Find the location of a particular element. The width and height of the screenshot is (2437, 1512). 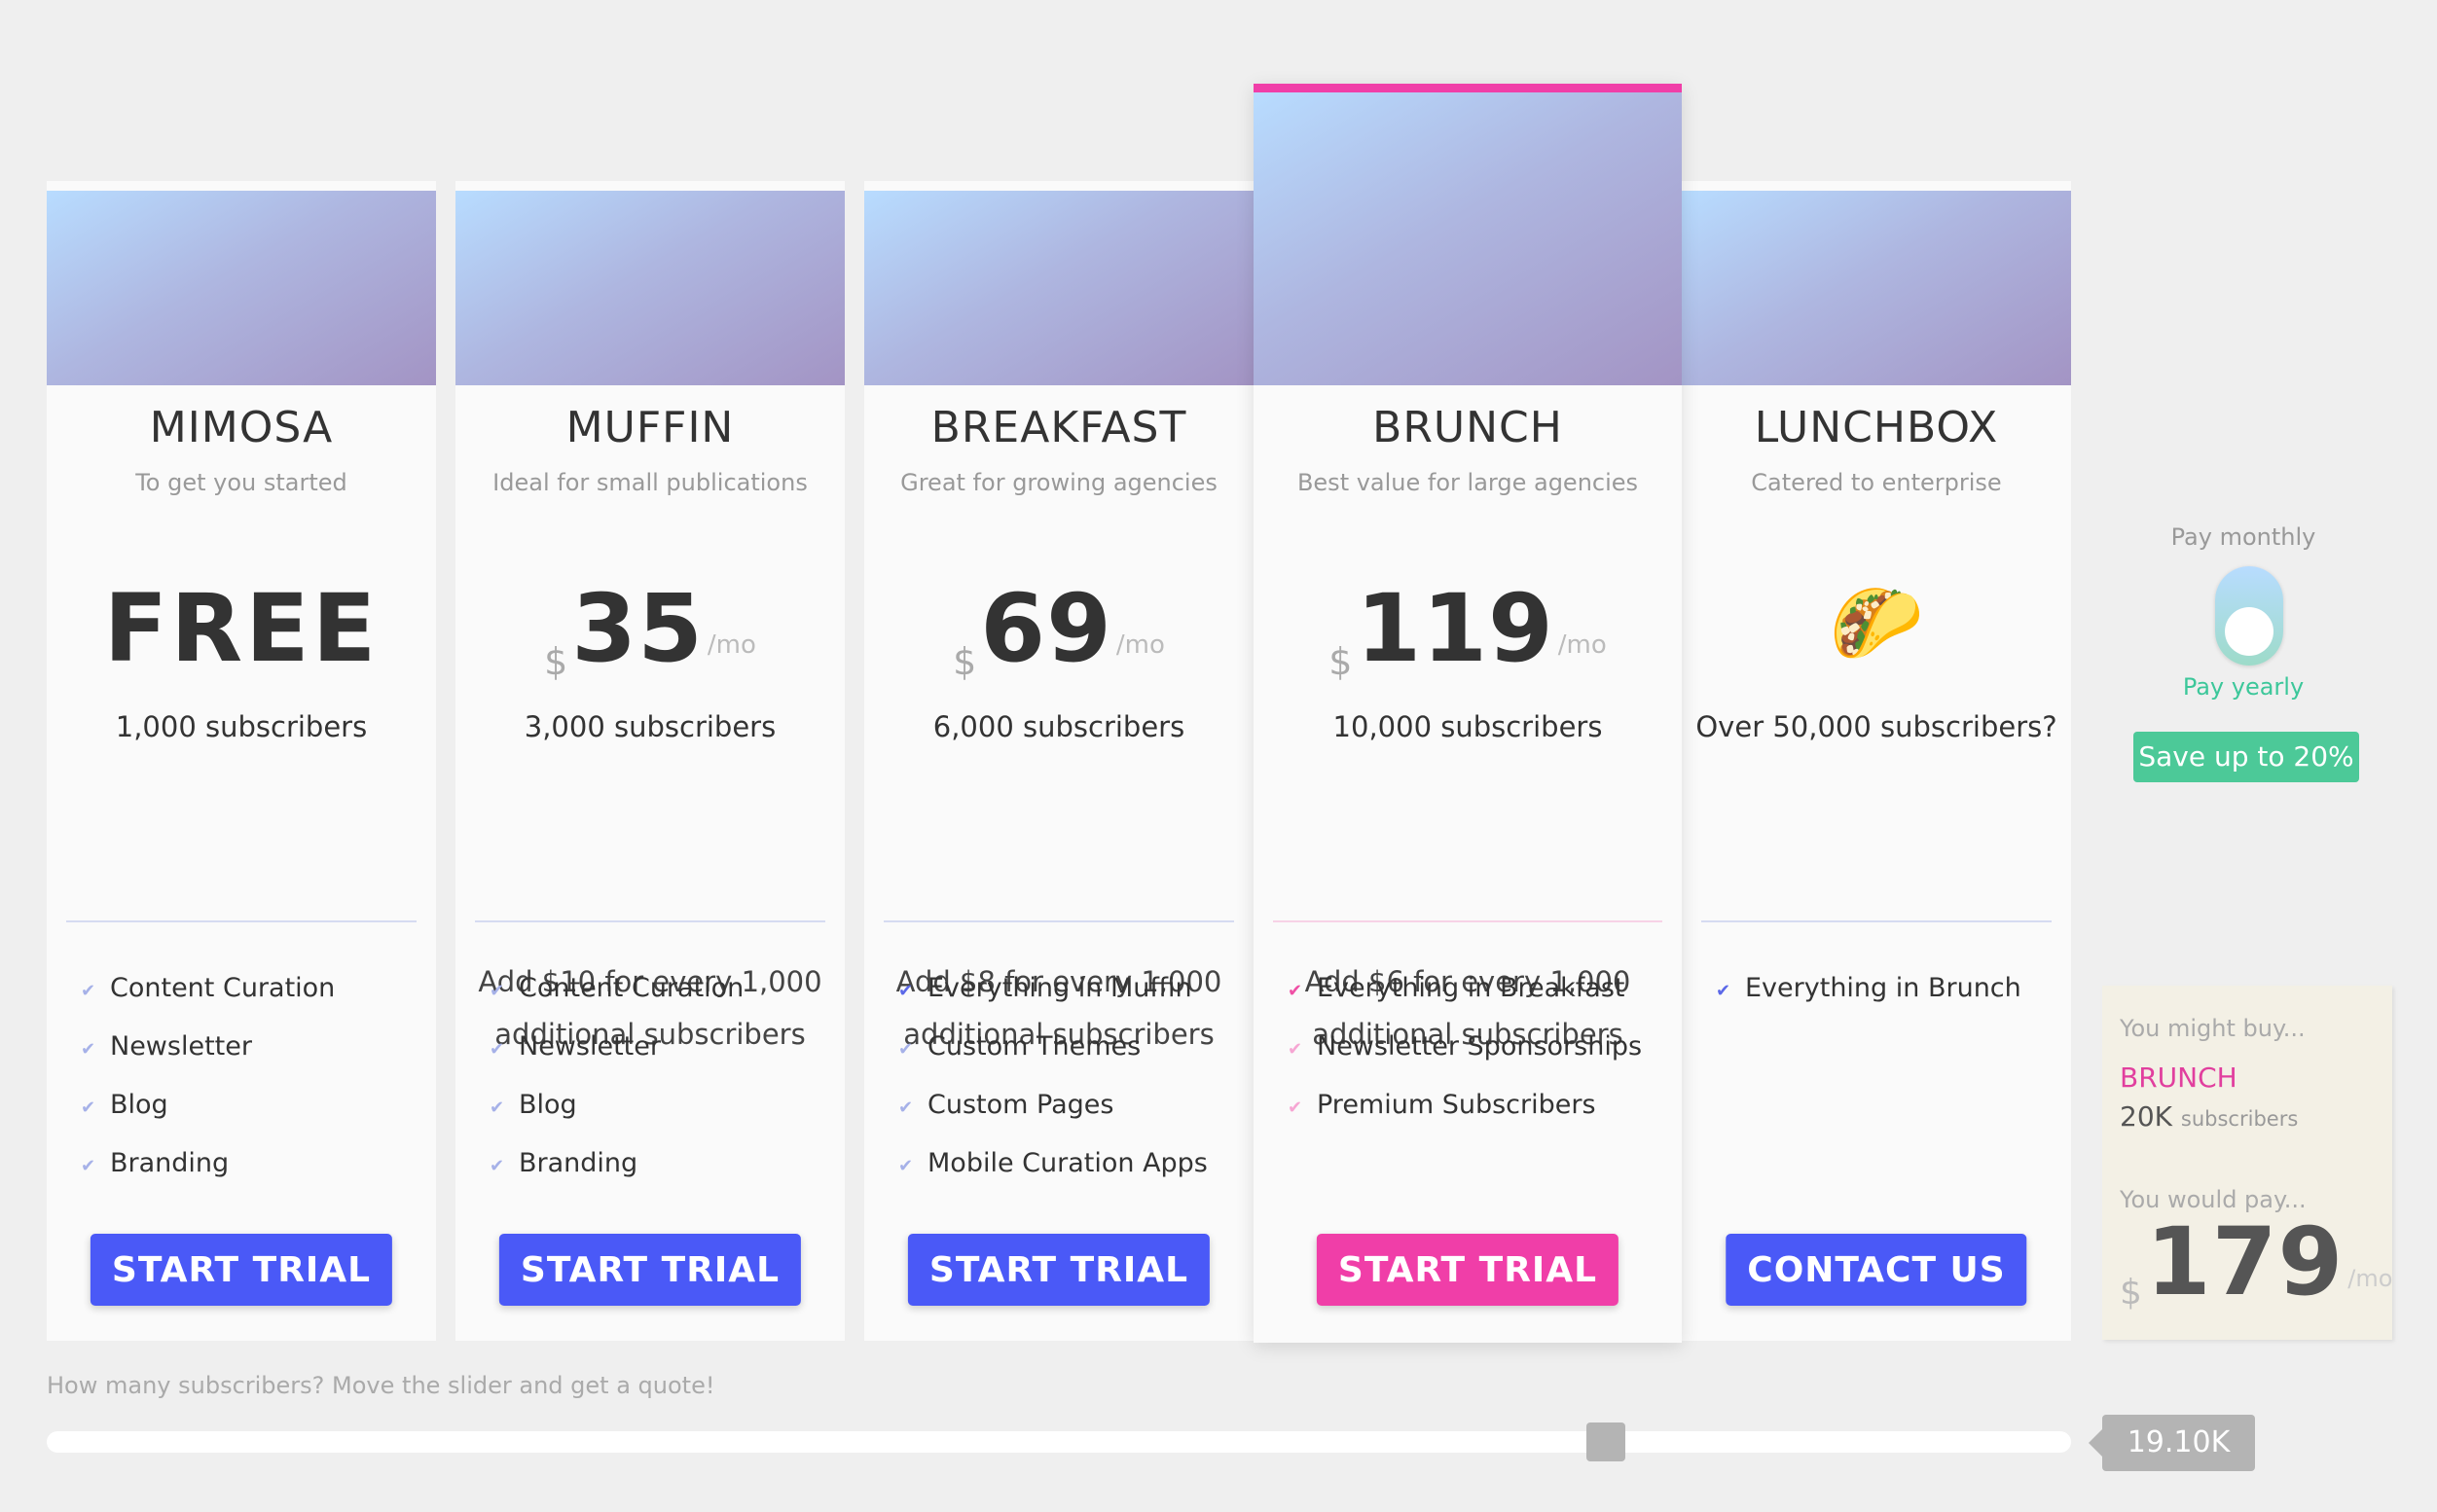

taco-icon: 🌮 is located at coordinates (1876, 623).